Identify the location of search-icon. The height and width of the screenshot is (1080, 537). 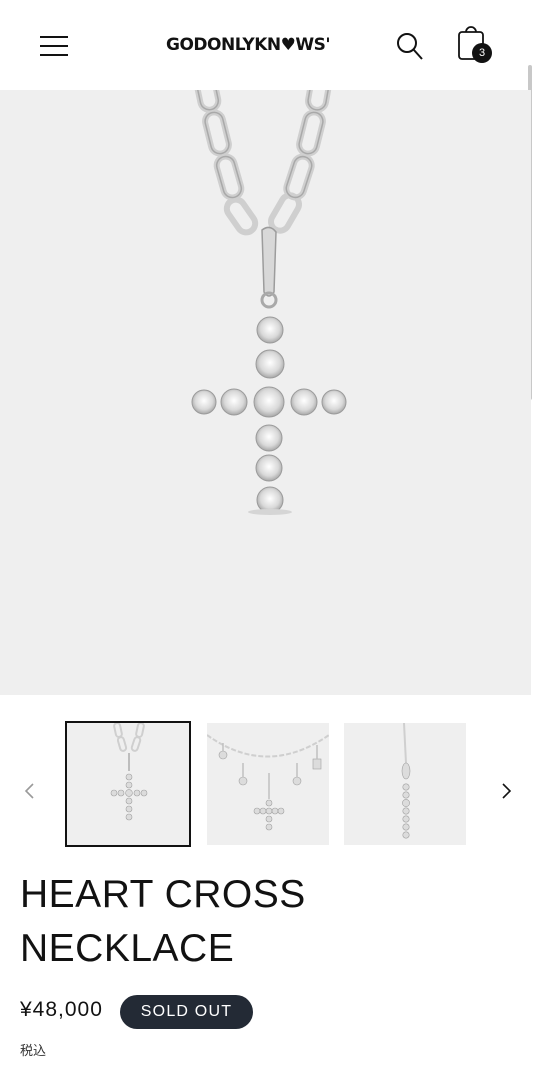
(410, 47).